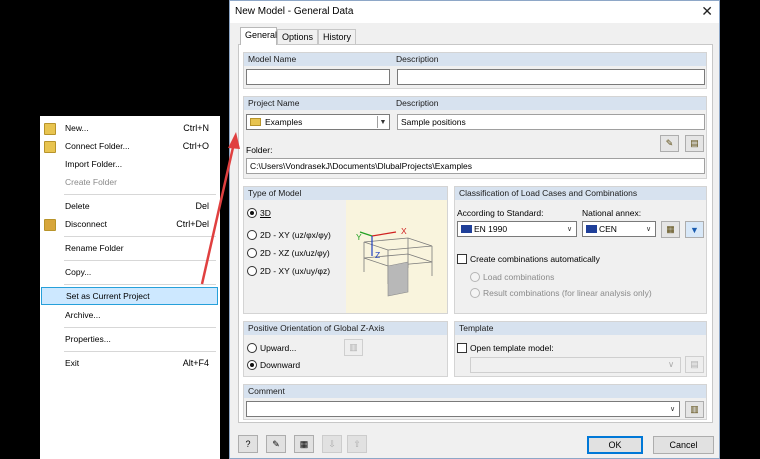 Image resolution: width=760 pixels, height=459 pixels. What do you see at coordinates (382, 122) in the screenshot?
I see `chevron-down-icon: ▼` at bounding box center [382, 122].